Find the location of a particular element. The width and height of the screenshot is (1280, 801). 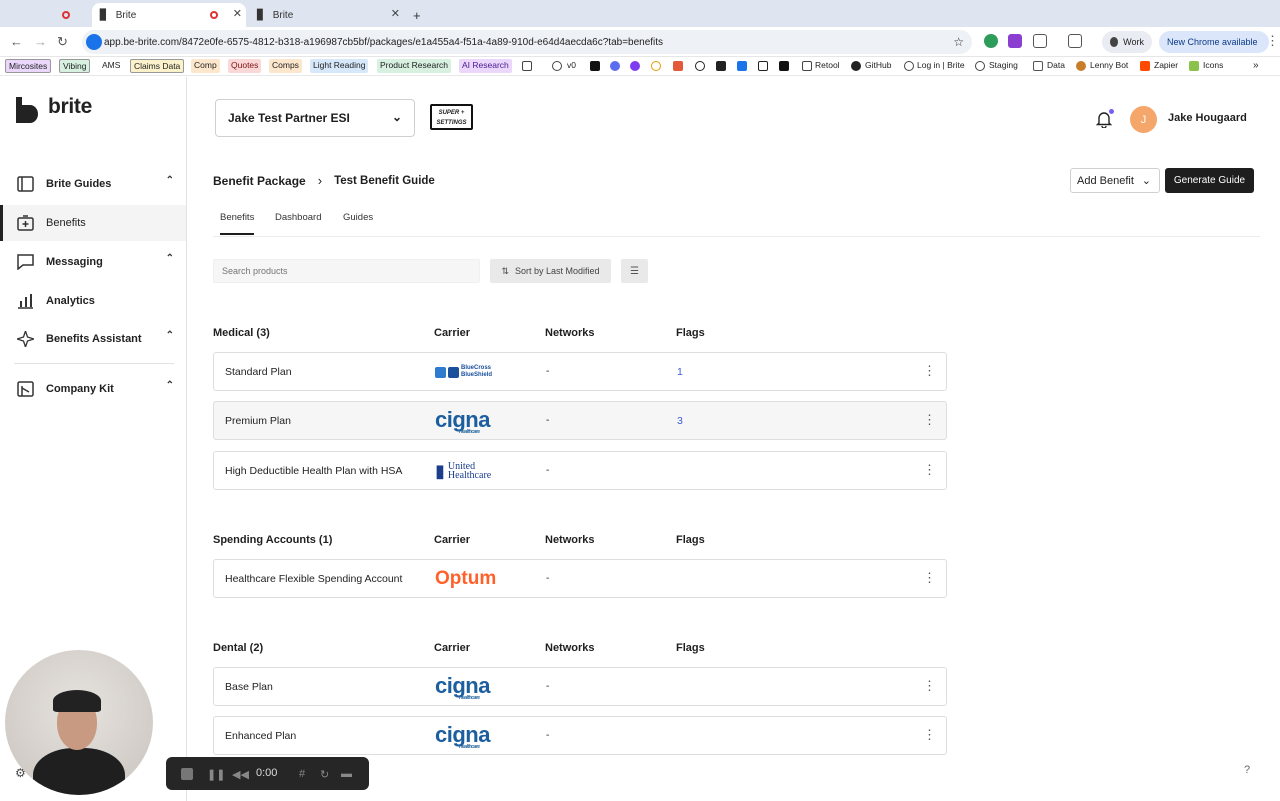

reload-icon: ↻ is located at coordinates (62, 42).